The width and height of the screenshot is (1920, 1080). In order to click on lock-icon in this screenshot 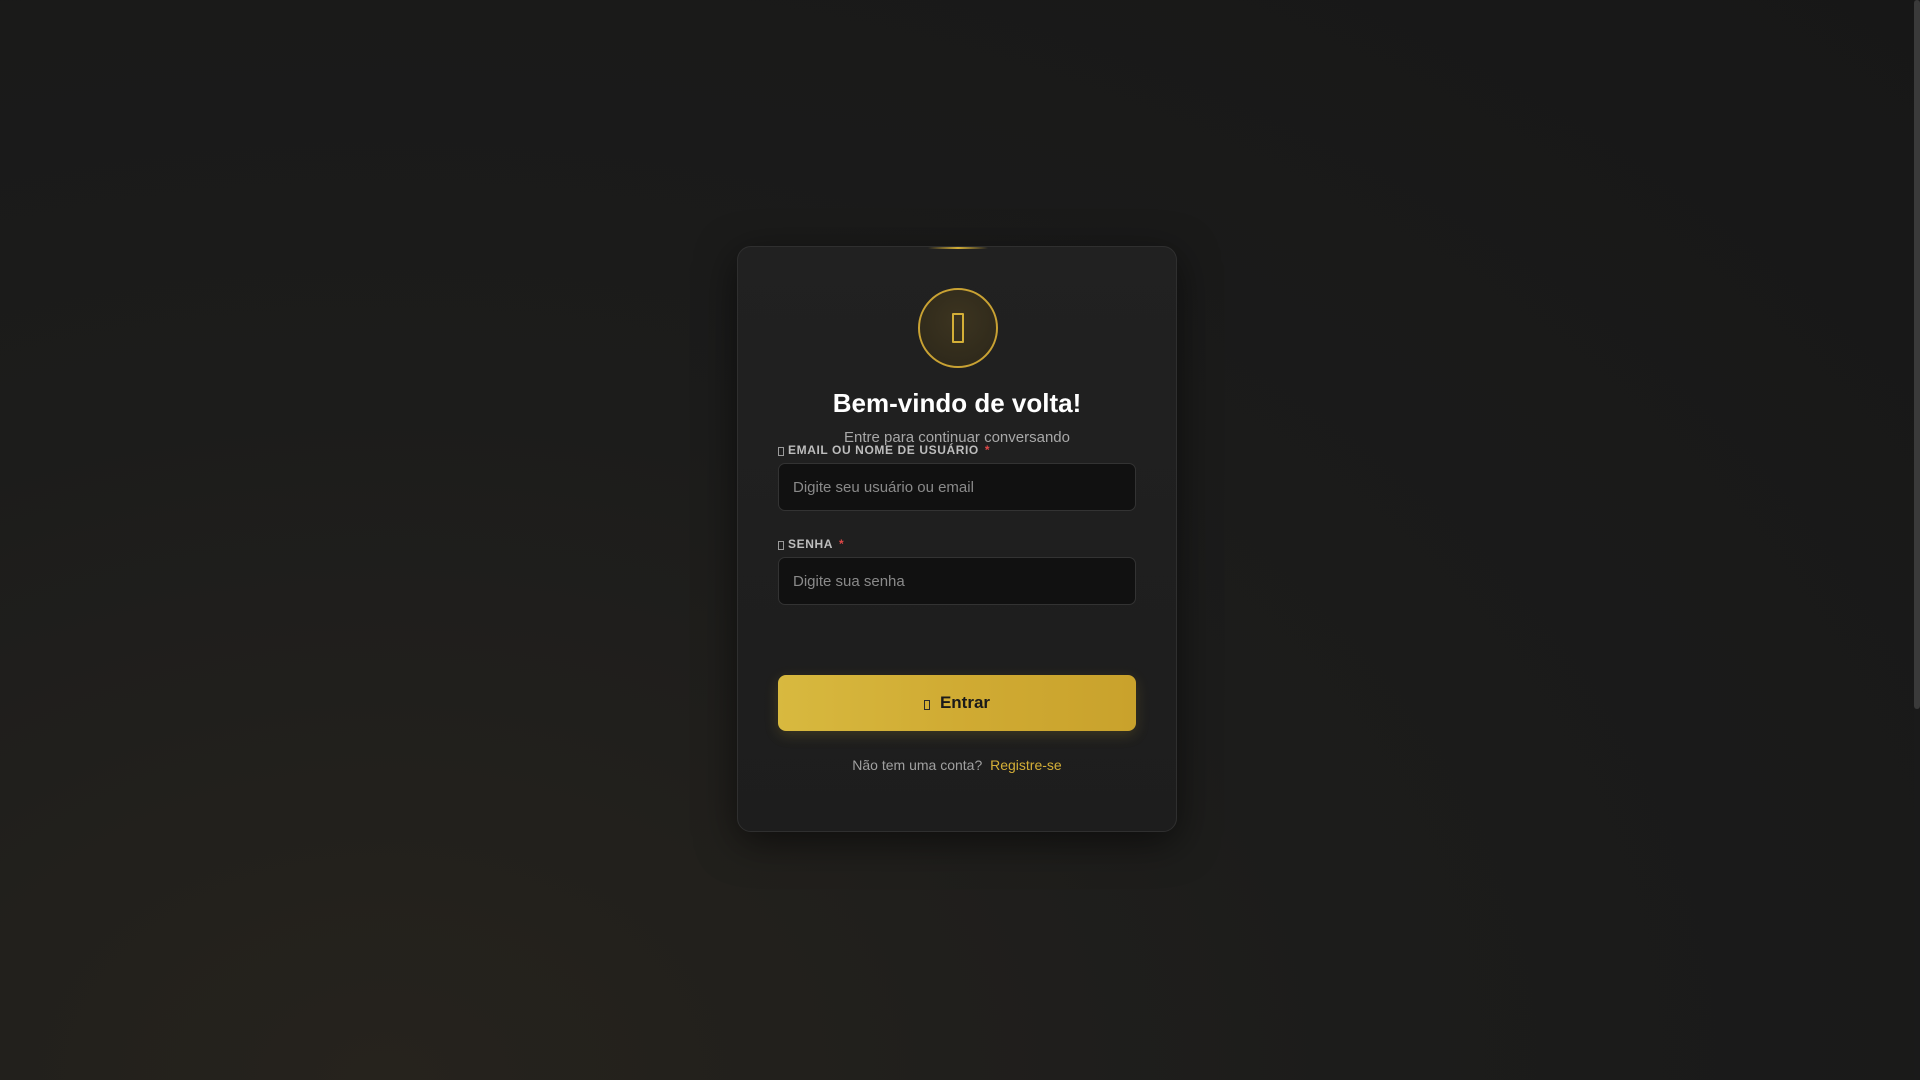, I will do `click(781, 545)`.